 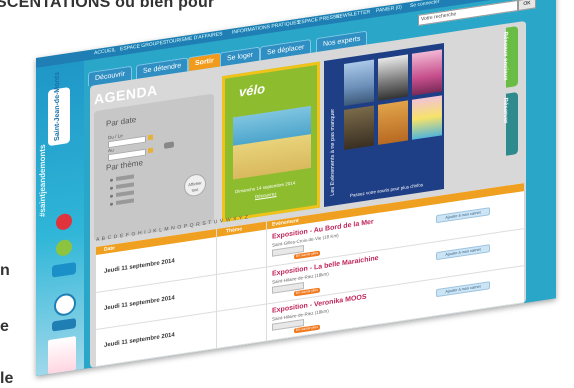 I want to click on top-link: ESPACE PRESSE, so click(x=319, y=20).